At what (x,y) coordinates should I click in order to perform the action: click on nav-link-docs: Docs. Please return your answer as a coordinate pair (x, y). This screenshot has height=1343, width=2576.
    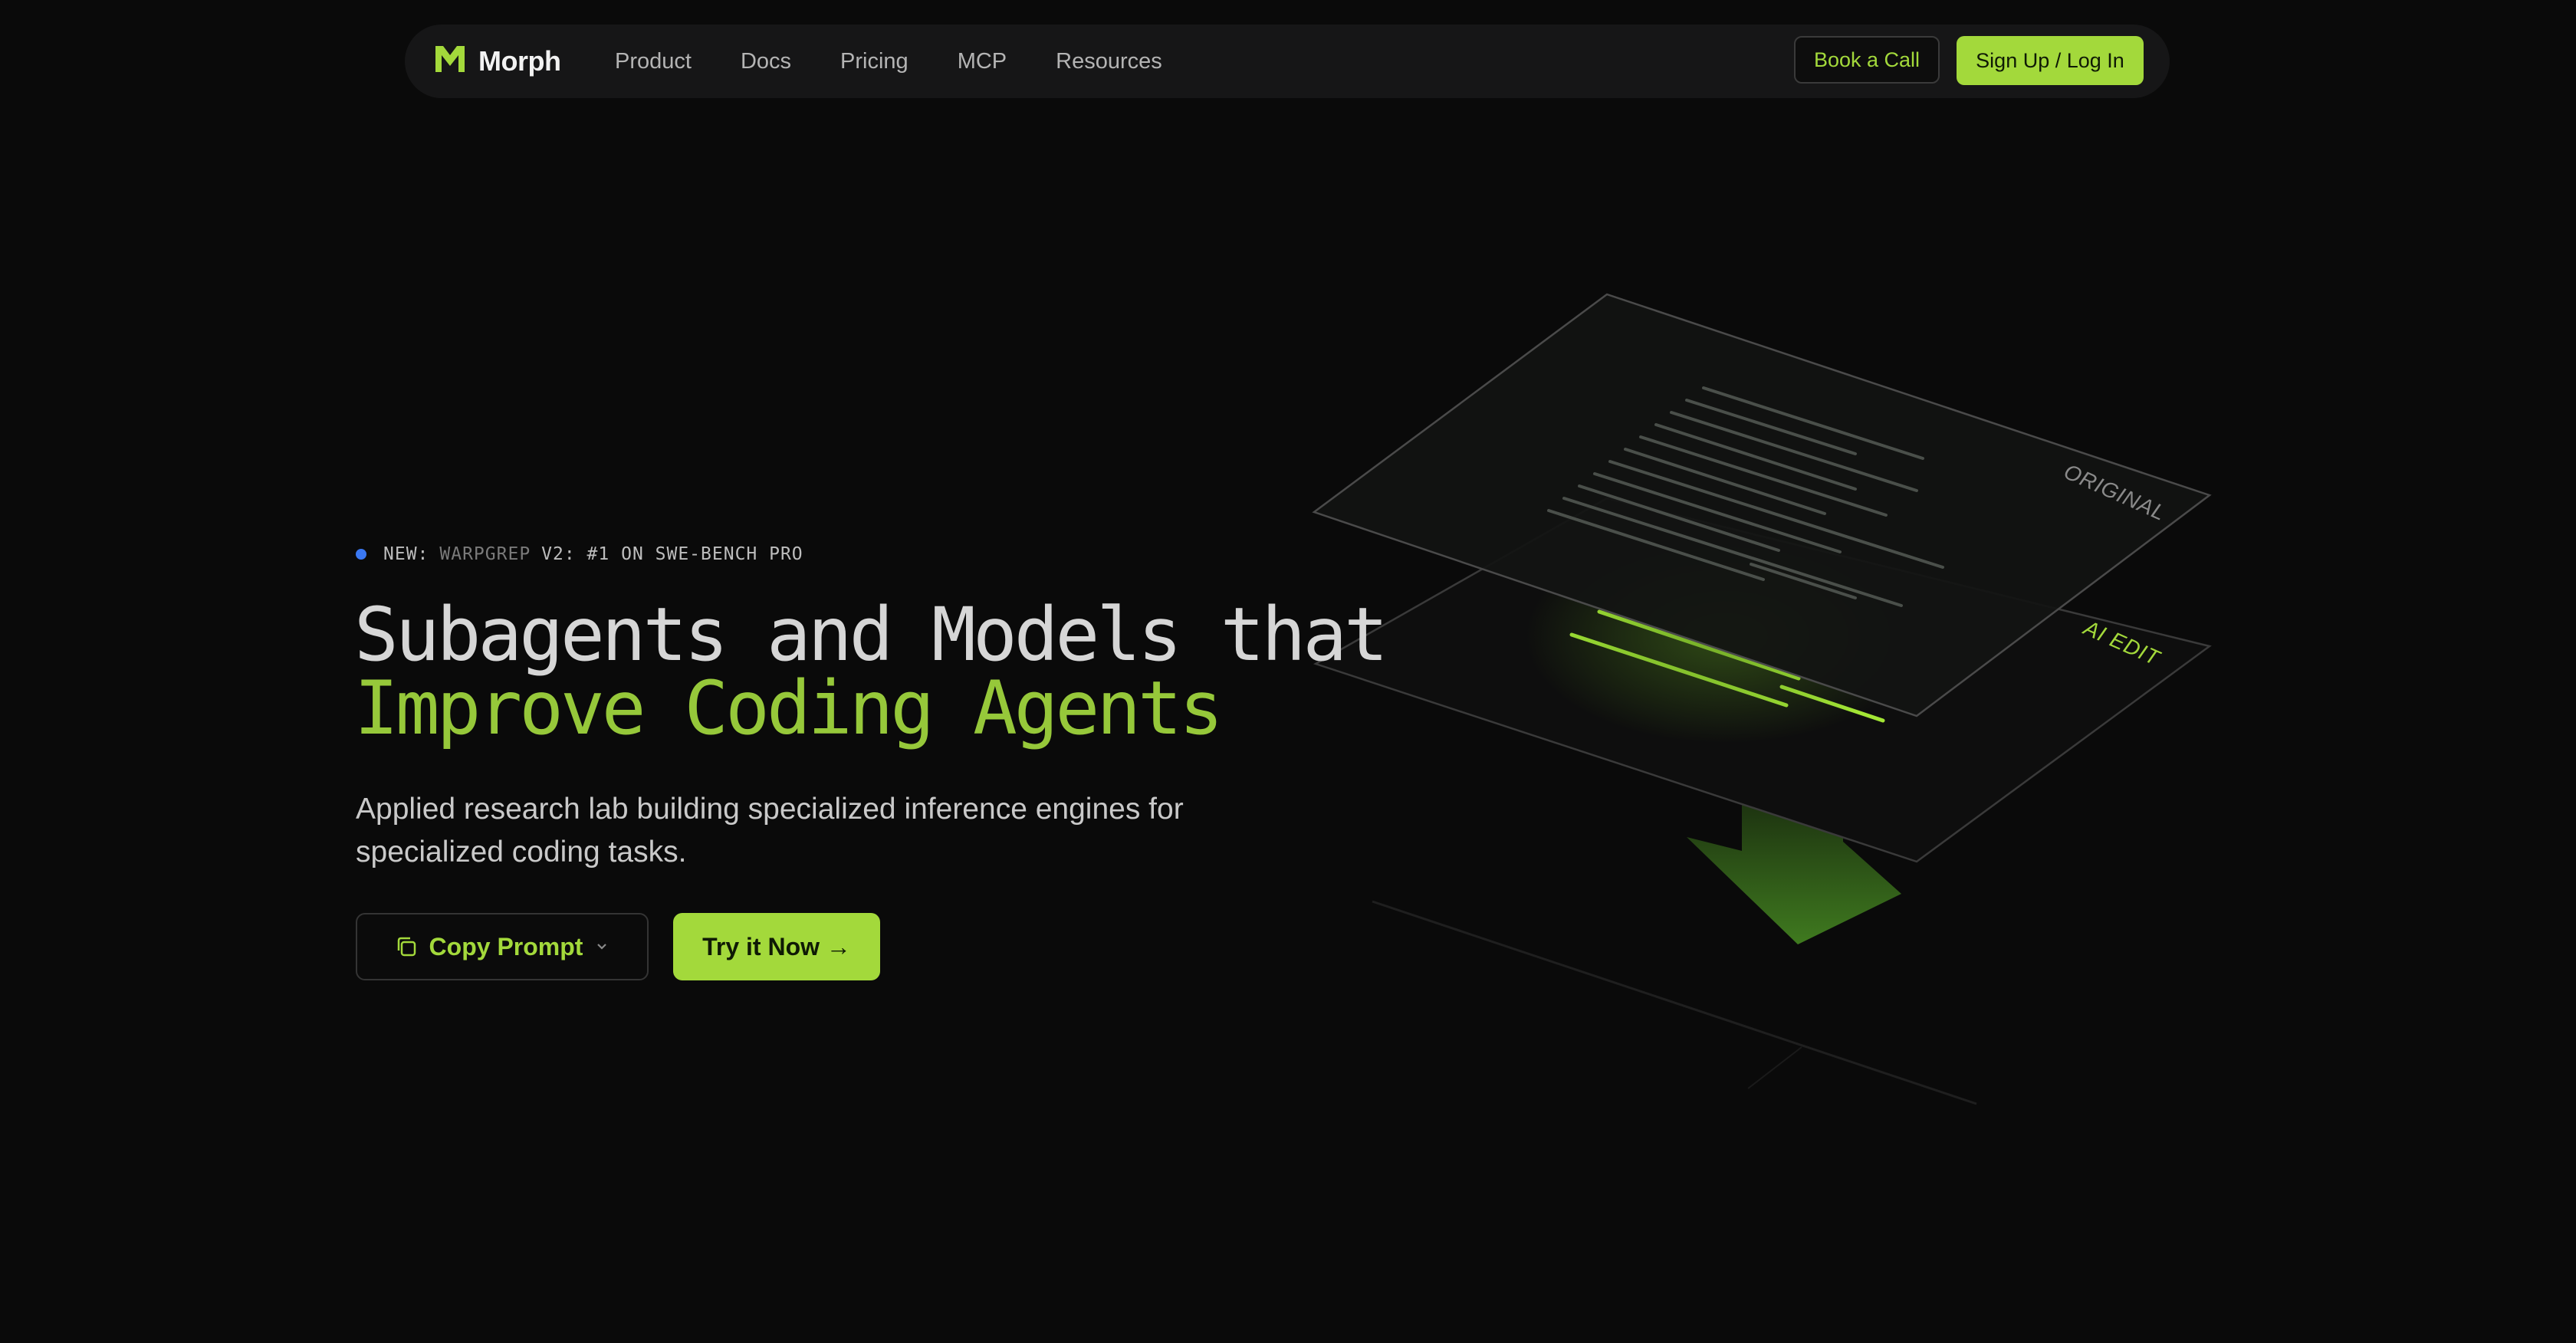
    Looking at the image, I should click on (766, 62).